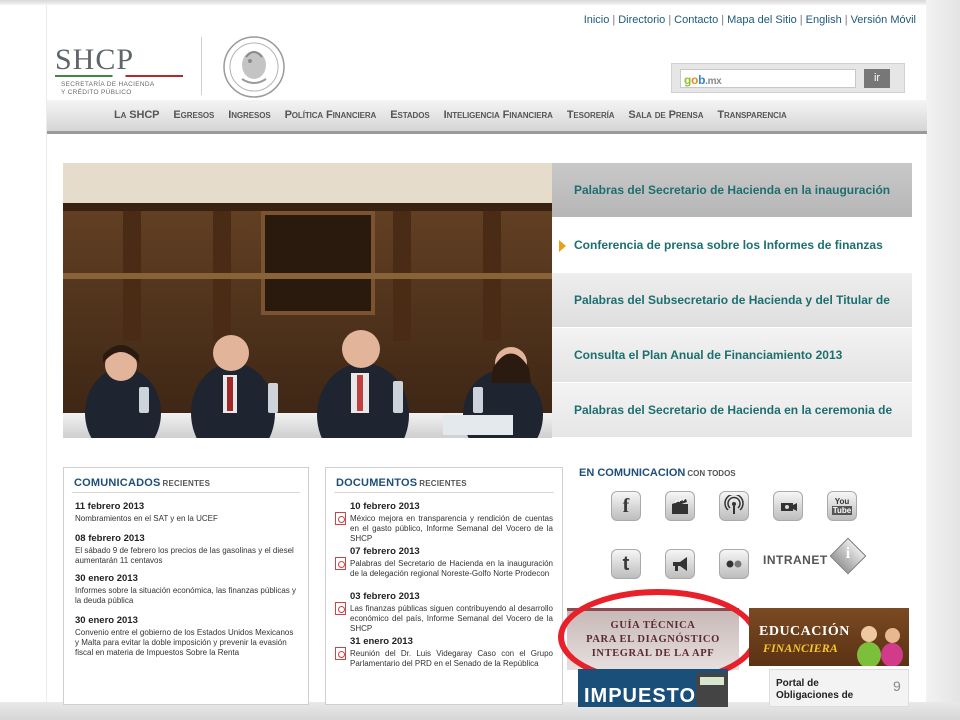 The image size is (960, 720). Describe the element at coordinates (797, 683) in the screenshot. I see `portal-line-1: Portal de` at that location.